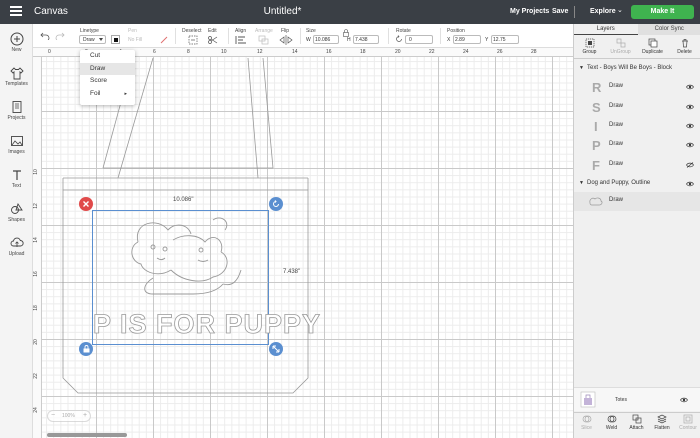  I want to click on layer-thumbnail: I, so click(596, 126).